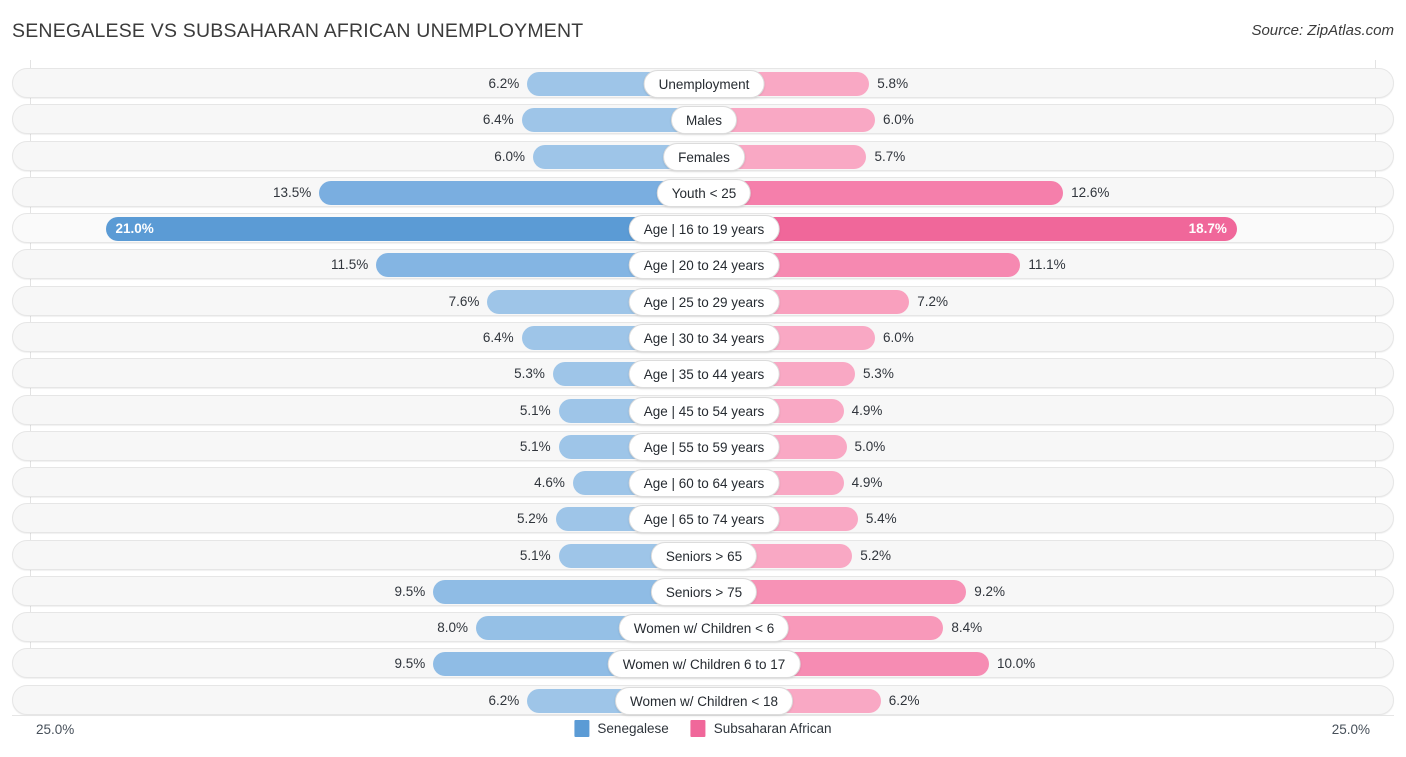 The height and width of the screenshot is (757, 1406). I want to click on legend-label-senegalese: Senegalese, so click(633, 728).